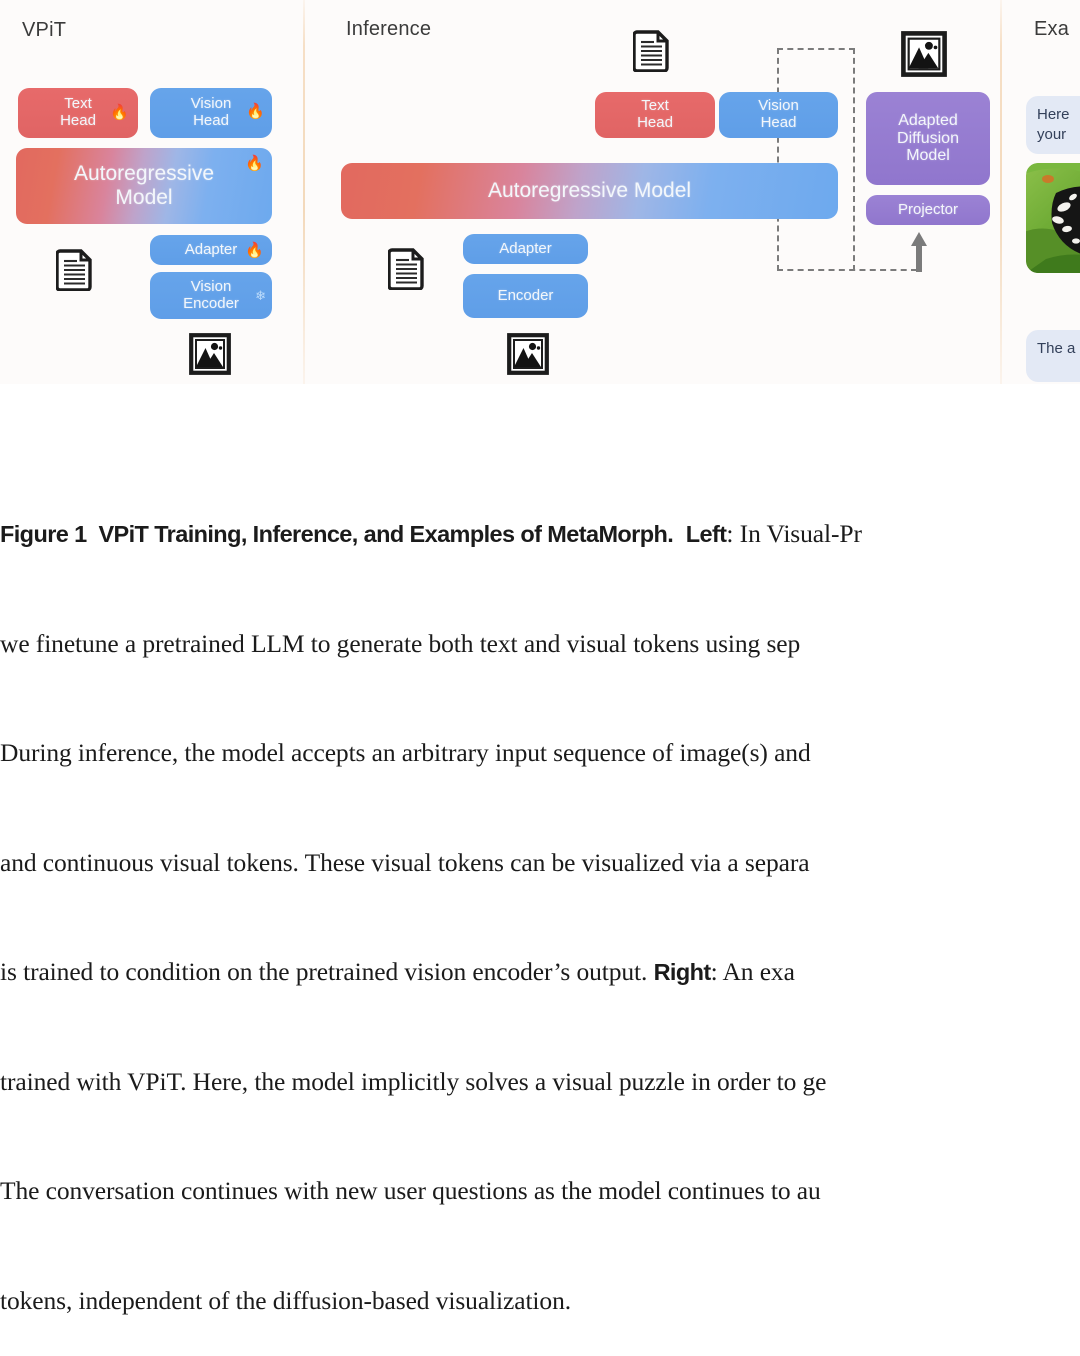 This screenshot has width=1080, height=1356. What do you see at coordinates (74, 271) in the screenshot?
I see `document-icon` at bounding box center [74, 271].